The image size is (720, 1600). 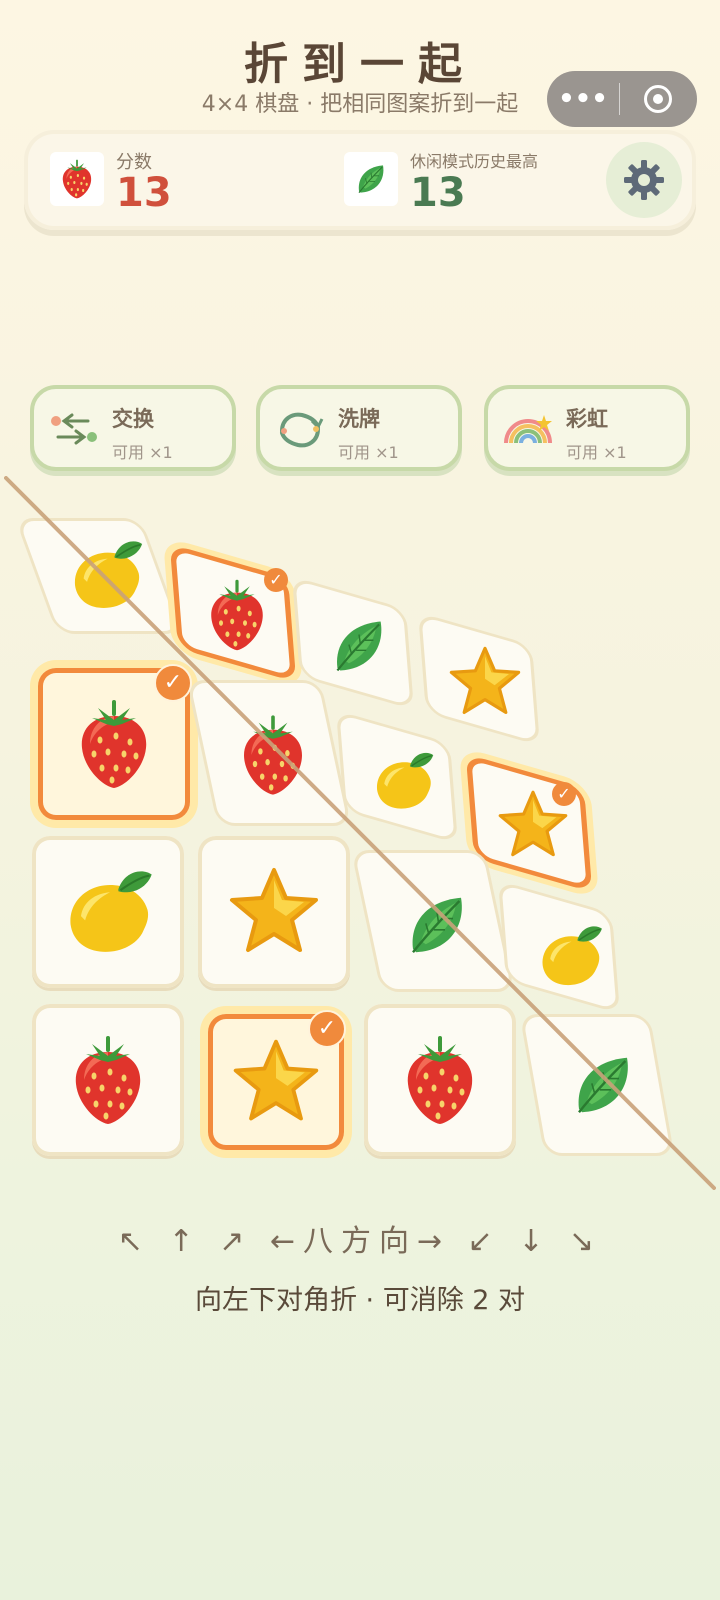 What do you see at coordinates (360, 1300) in the screenshot?
I see `fold-hint: 向左下对角折 · 可消除 2 对` at bounding box center [360, 1300].